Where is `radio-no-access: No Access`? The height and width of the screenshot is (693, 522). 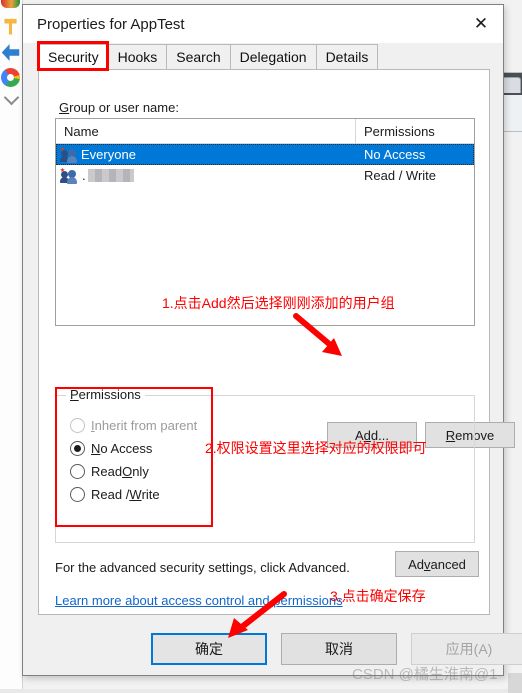 radio-no-access: No Access is located at coordinates (111, 448).